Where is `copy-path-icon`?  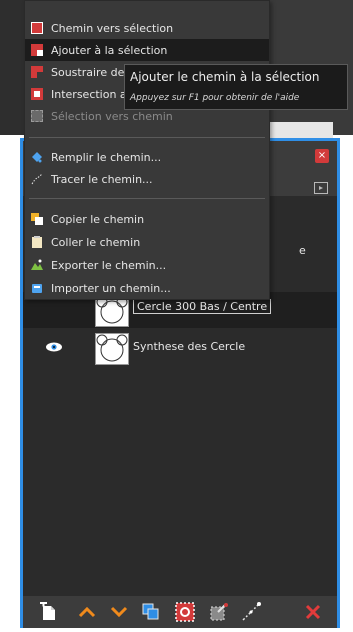 copy-path-icon is located at coordinates (37, 219).